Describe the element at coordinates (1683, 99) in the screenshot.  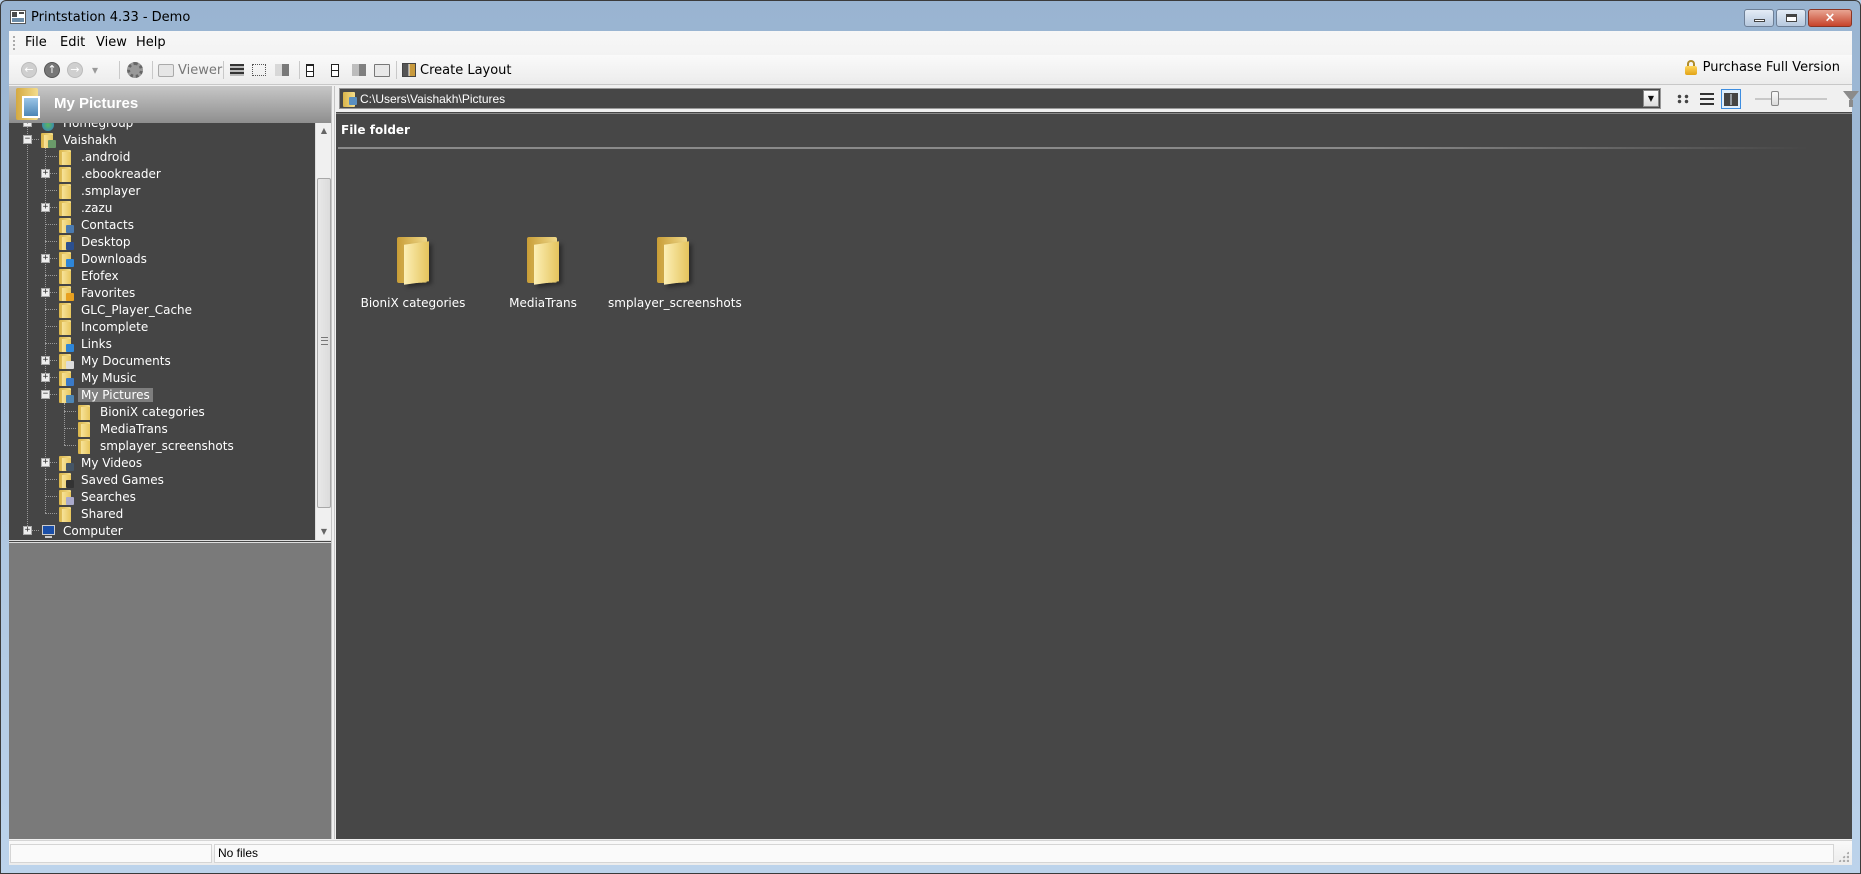
I see `thumbnail-view-button` at that location.